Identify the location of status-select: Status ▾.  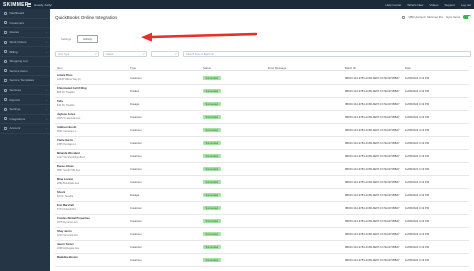
(125, 54).